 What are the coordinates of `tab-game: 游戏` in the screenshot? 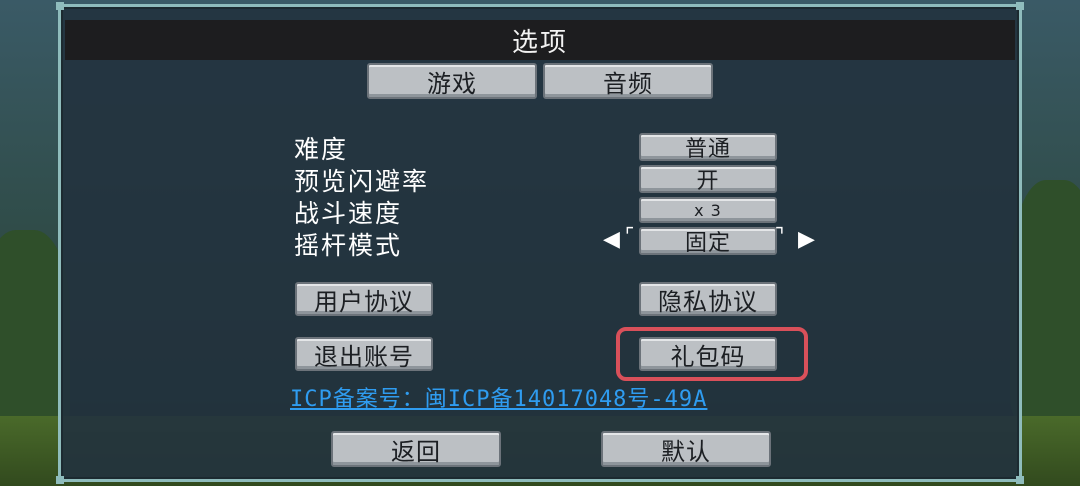 It's located at (452, 81).